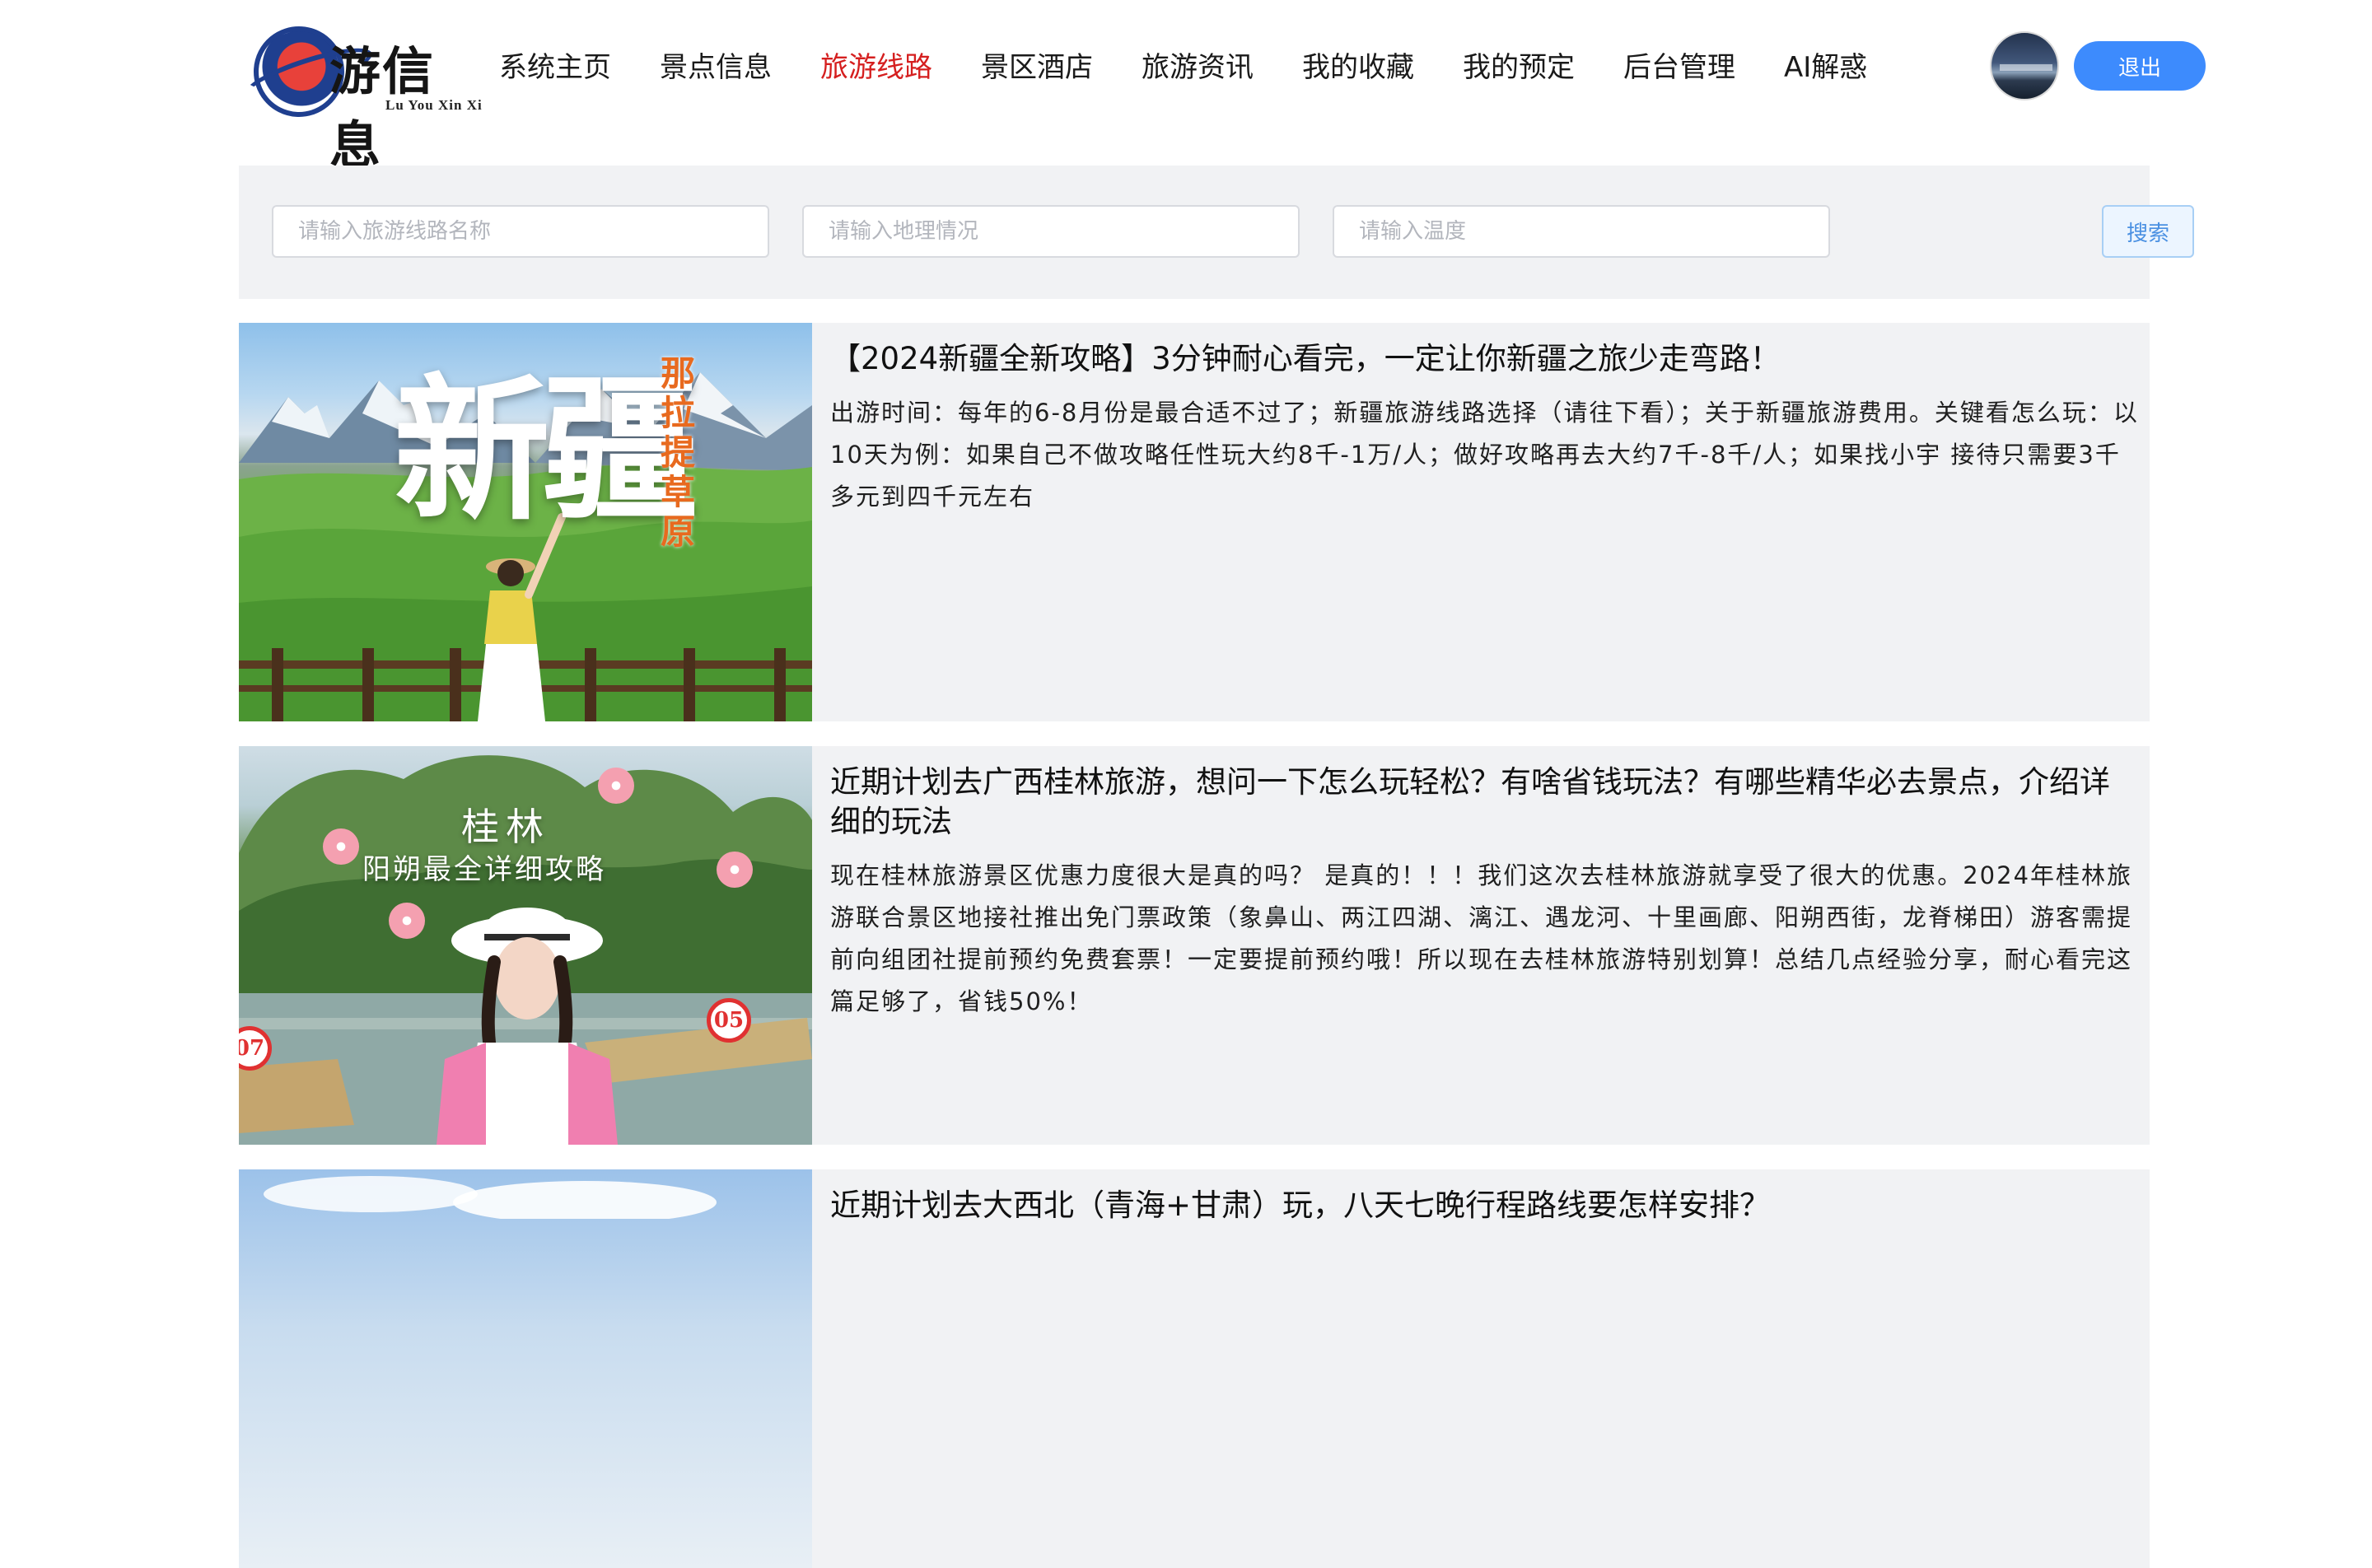 The height and width of the screenshot is (1568, 2372). What do you see at coordinates (1481, 1205) in the screenshot?
I see `route-title: 近期计划去大西北（青海+甘肃）玩，八天七晚行程路线要怎样安排？` at bounding box center [1481, 1205].